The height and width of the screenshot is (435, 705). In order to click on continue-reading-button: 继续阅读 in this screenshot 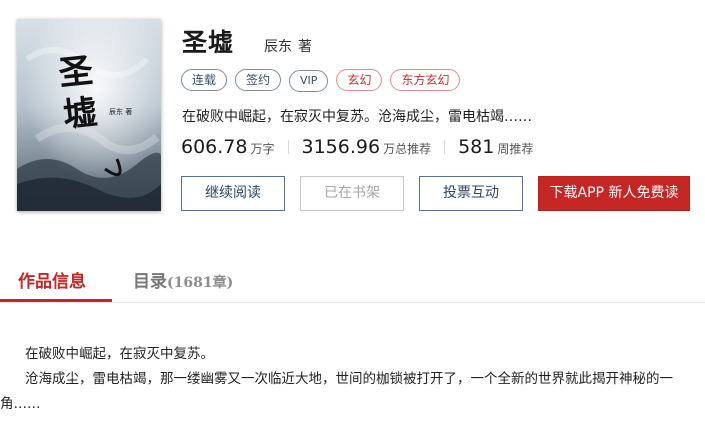, I will do `click(233, 193)`.